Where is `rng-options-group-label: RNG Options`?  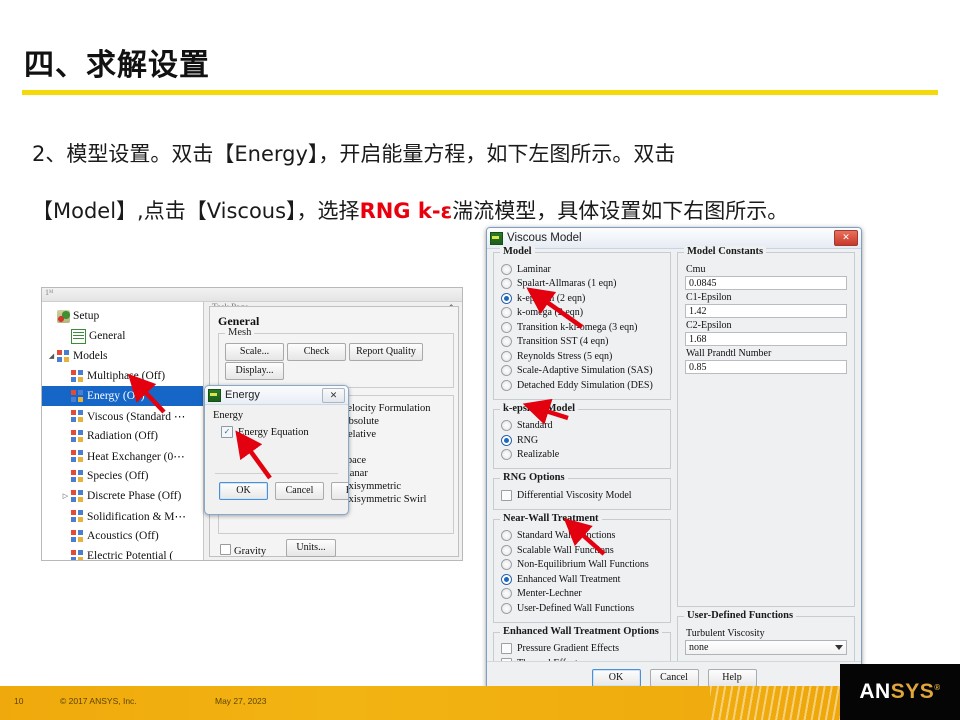 rng-options-group-label: RNG Options is located at coordinates (534, 477).